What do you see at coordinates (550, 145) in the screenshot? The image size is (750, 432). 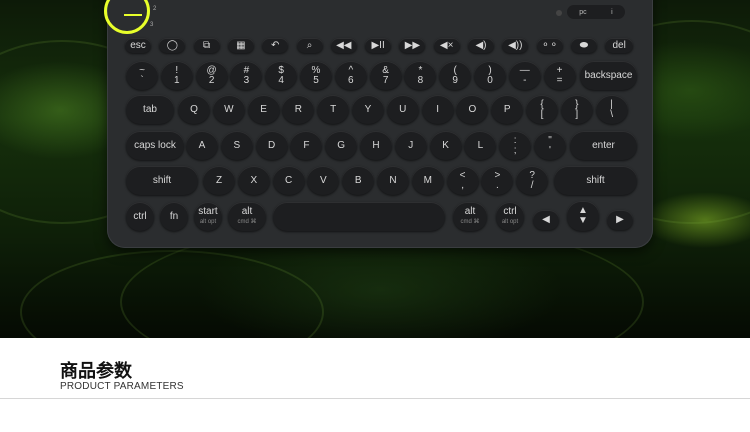 I see `key: " '` at bounding box center [550, 145].